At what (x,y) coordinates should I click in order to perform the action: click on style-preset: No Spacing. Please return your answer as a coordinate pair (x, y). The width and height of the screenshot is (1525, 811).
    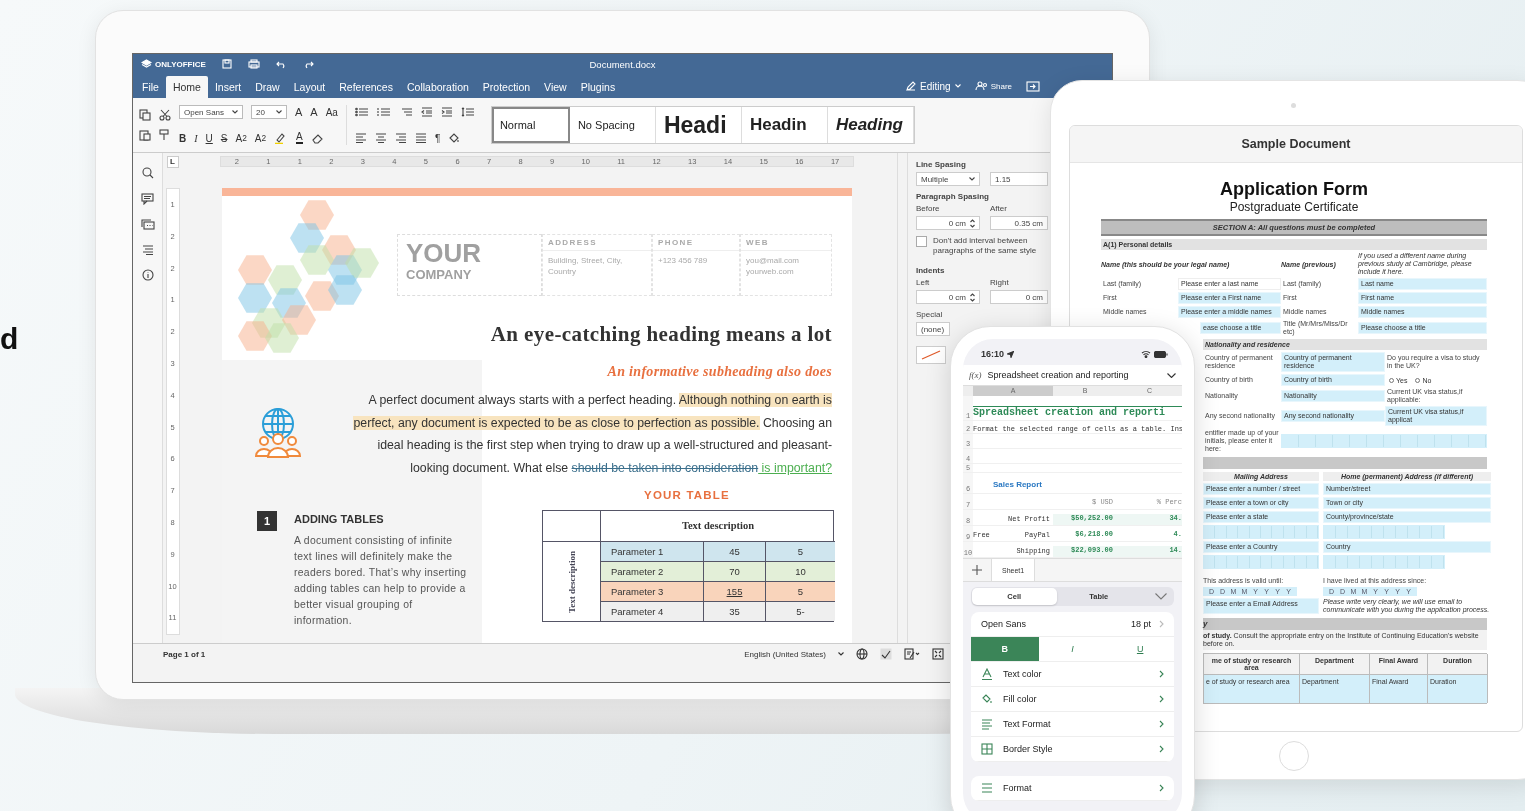
    Looking at the image, I should click on (612, 125).